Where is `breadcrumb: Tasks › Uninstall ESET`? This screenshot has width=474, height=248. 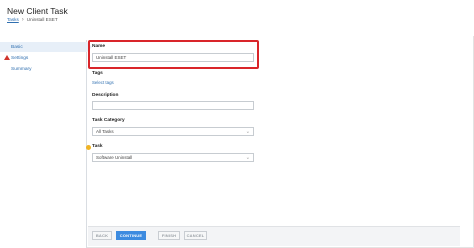 breadcrumb: Tasks › Uninstall ESET is located at coordinates (32, 19).